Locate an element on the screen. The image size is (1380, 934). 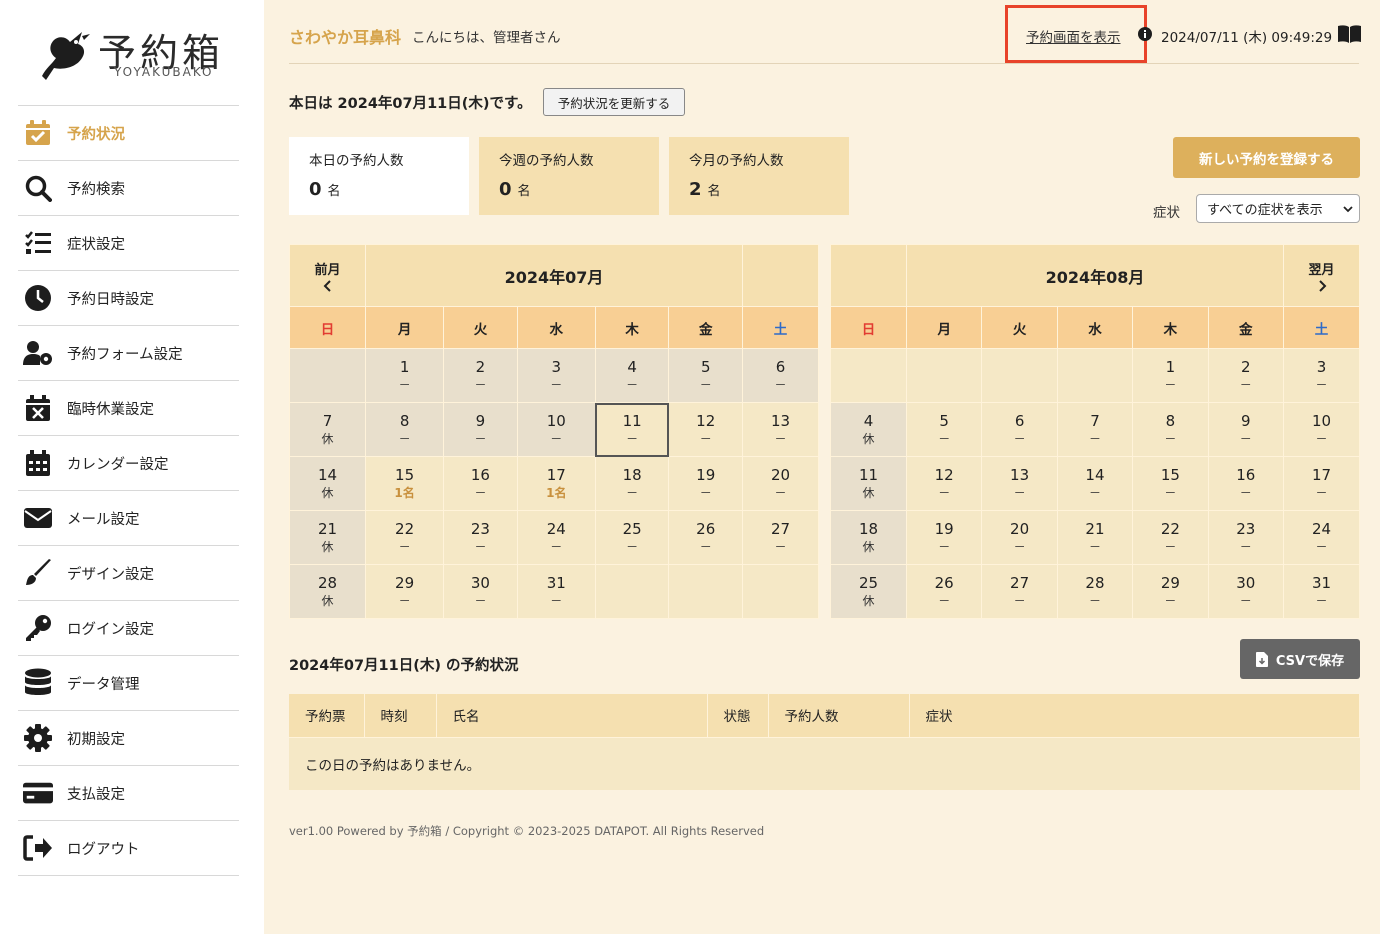
calendar-day-cell: 14 休 is located at coordinates (327, 483).